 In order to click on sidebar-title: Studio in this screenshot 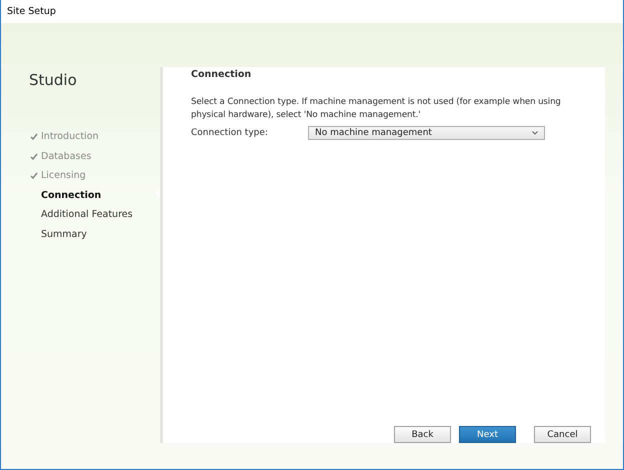, I will do `click(53, 80)`.